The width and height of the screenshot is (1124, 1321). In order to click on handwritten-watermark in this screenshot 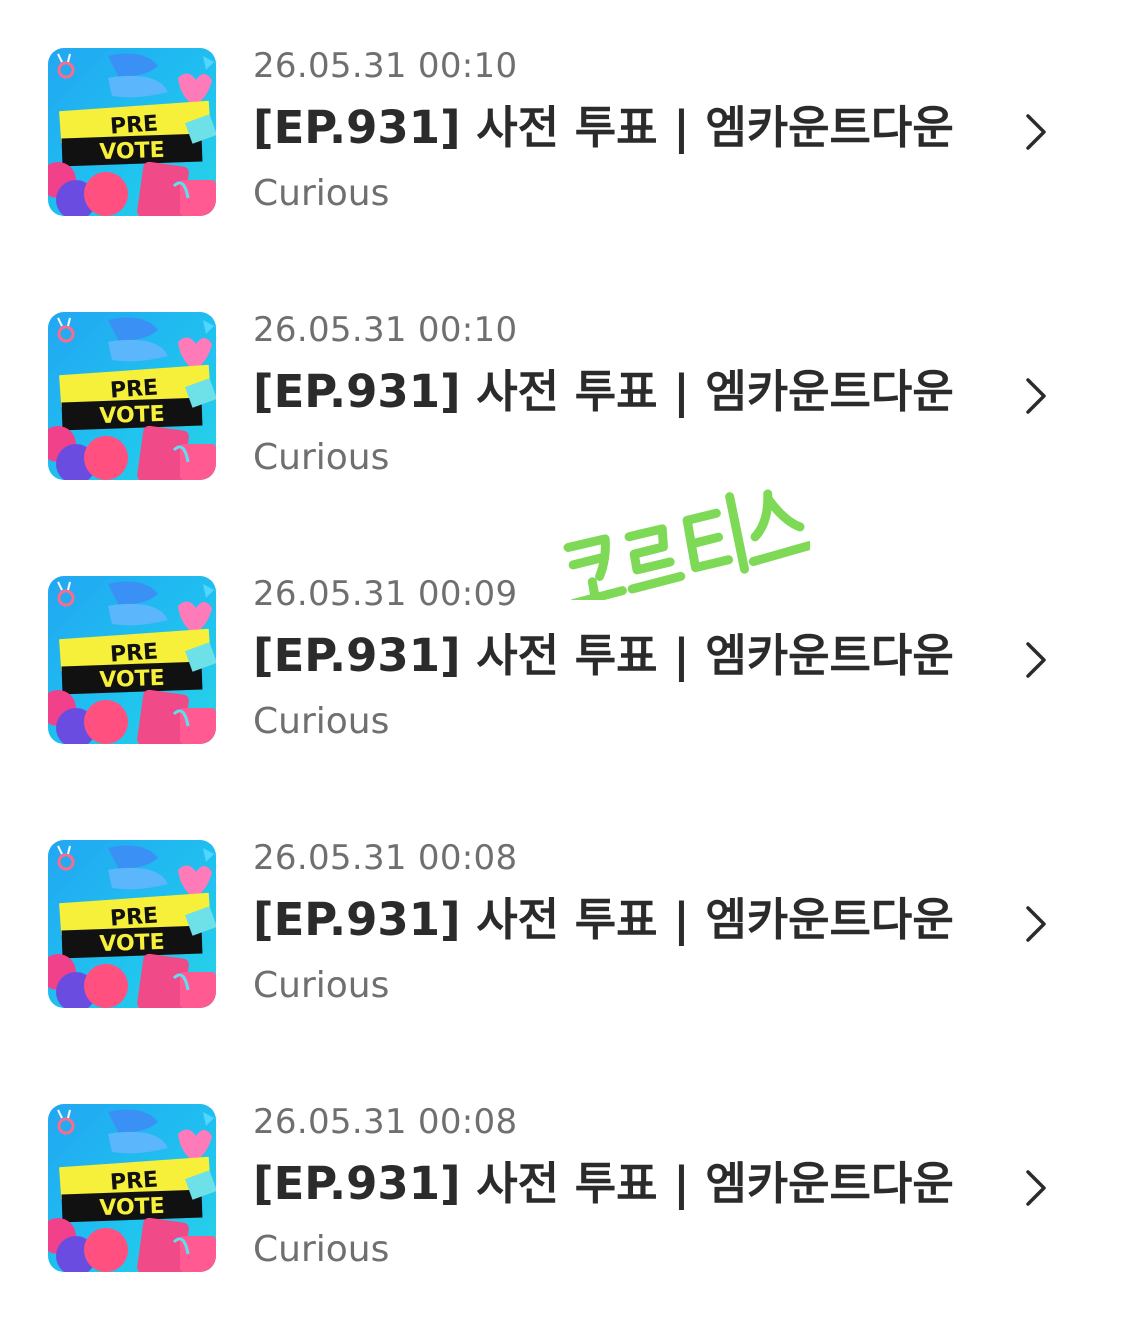, I will do `click(686, 544)`.